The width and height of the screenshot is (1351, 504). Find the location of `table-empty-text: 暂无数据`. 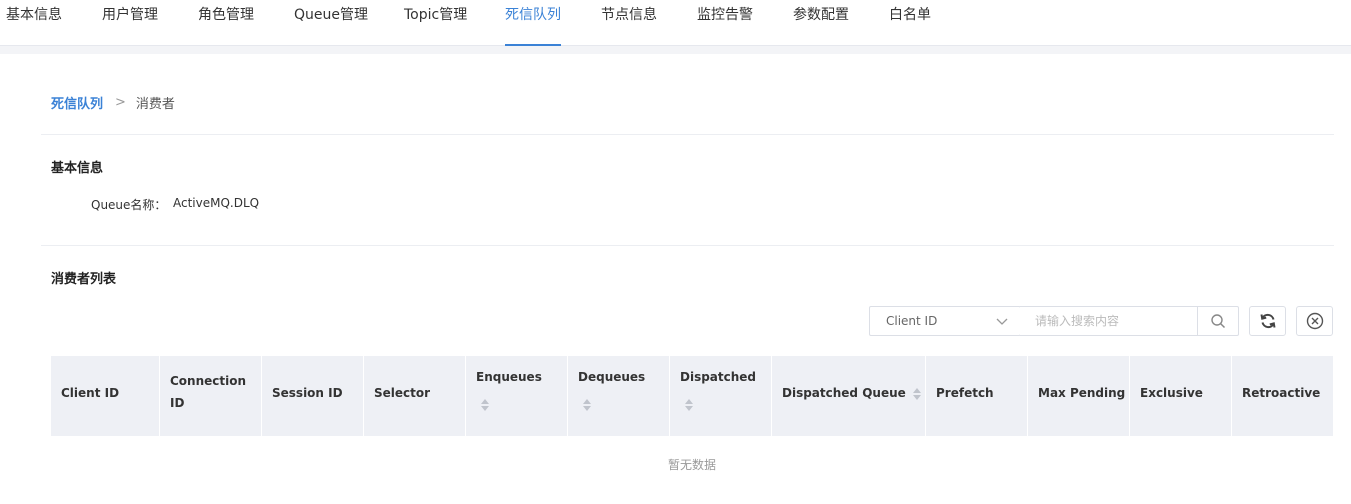

table-empty-text: 暂无数据 is located at coordinates (691, 465).